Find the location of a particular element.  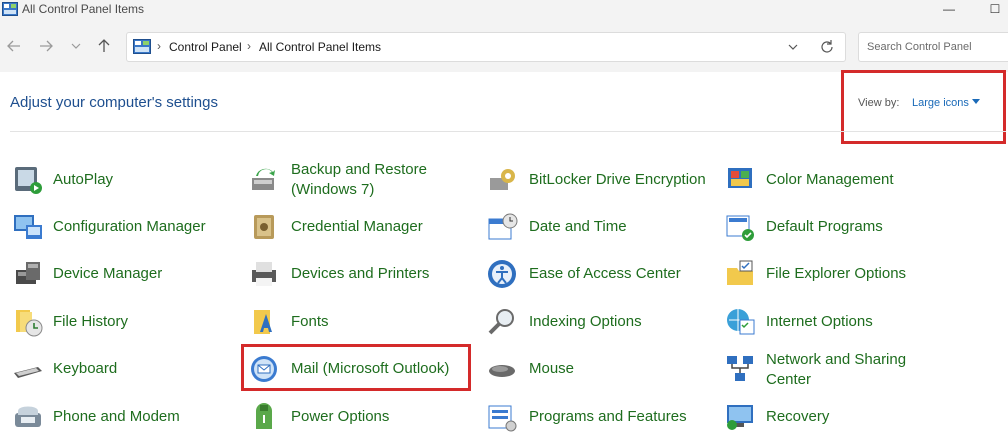

item-label: Mouse is located at coordinates (552, 368).